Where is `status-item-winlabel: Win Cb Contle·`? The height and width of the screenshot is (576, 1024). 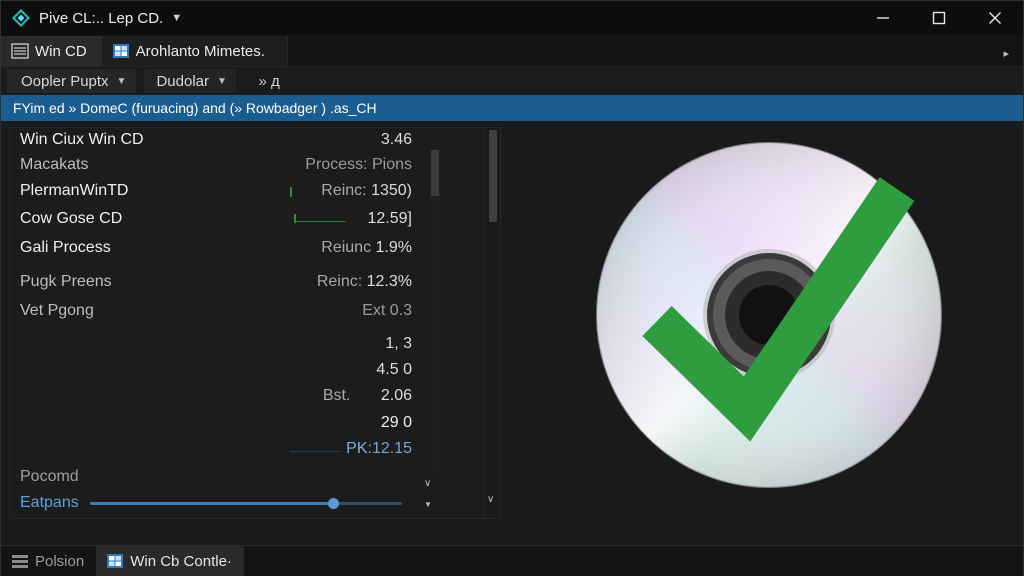 status-item-winlabel: Win Cb Contle· is located at coordinates (170, 561).